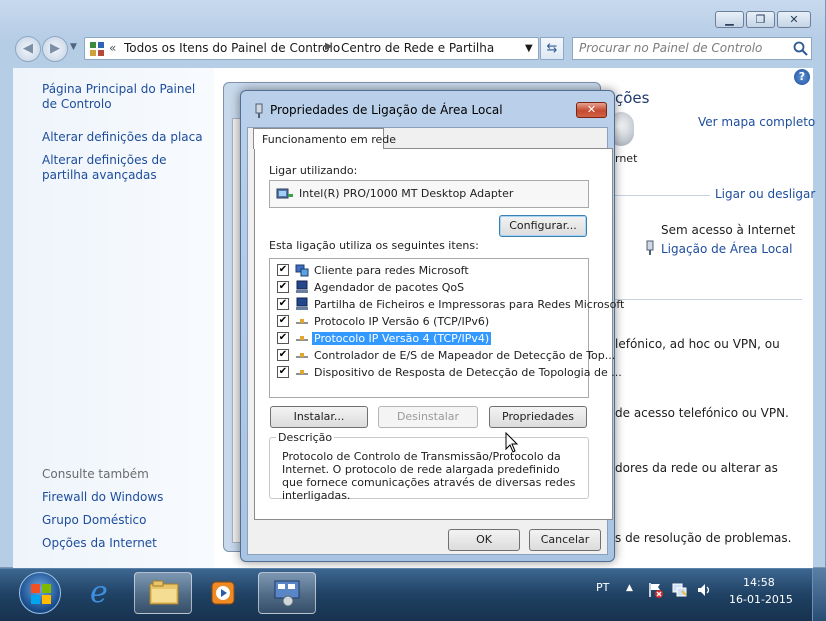  I want to click on folder-icon, so click(164, 592).